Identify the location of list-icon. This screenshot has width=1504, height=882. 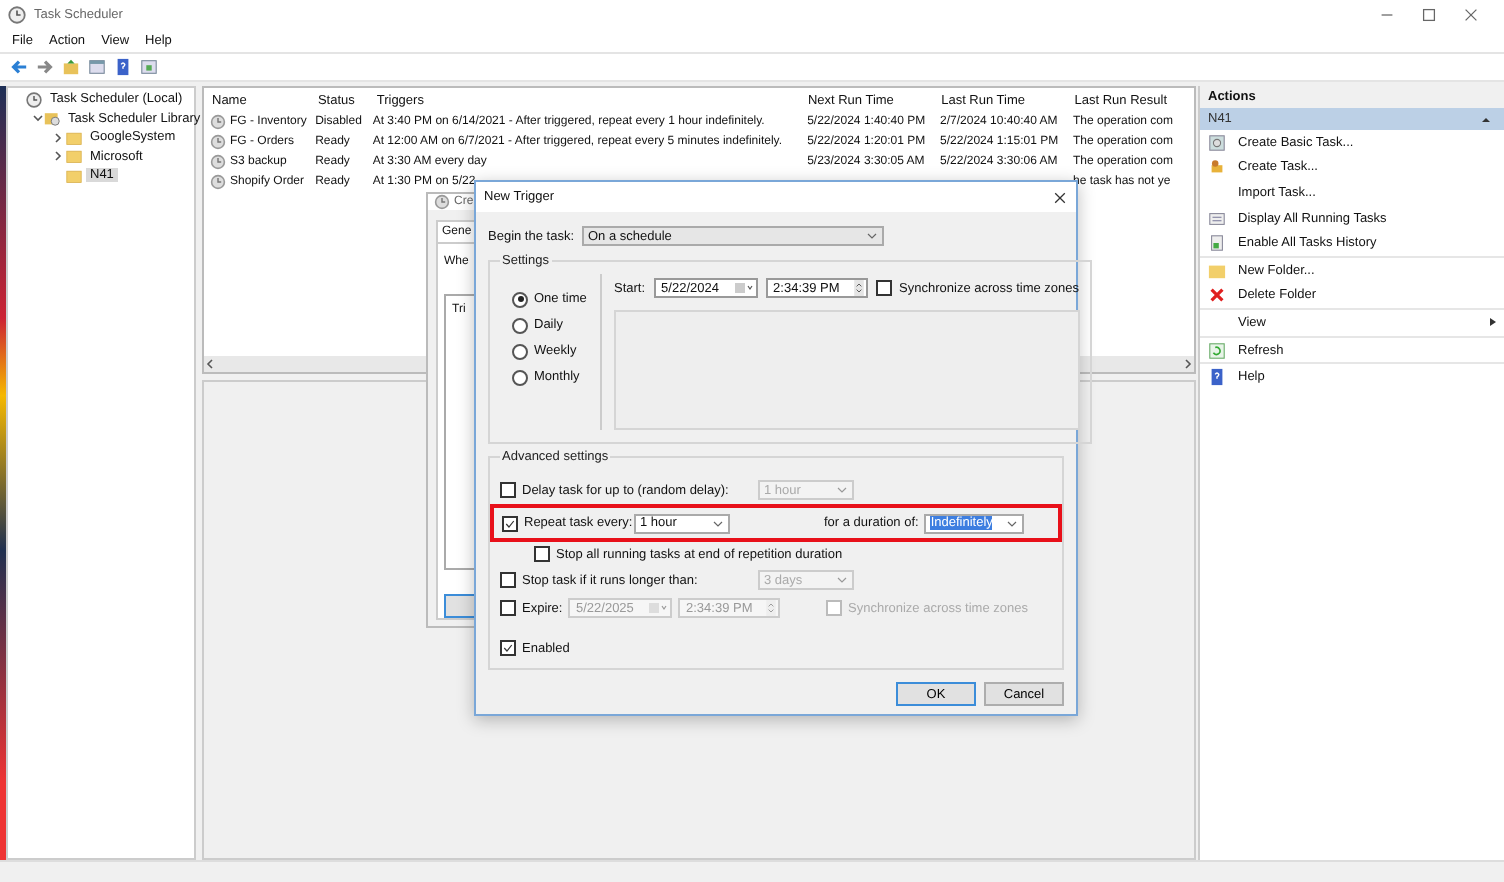
(1217, 218).